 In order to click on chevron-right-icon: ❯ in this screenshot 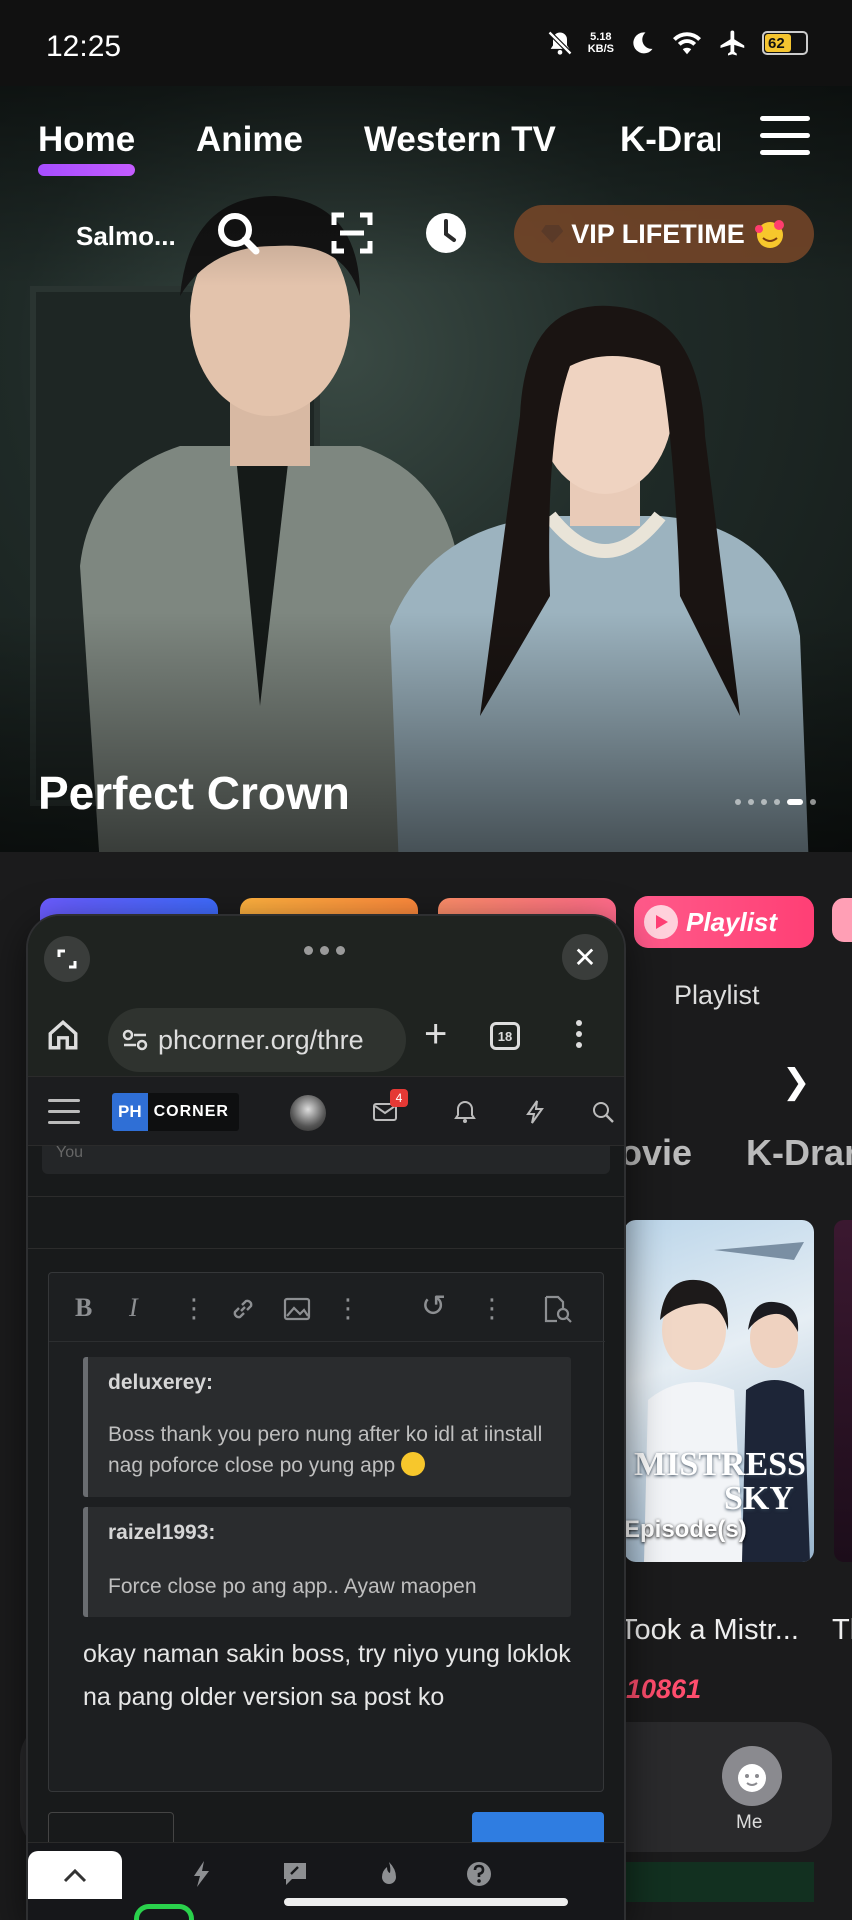, I will do `click(796, 1082)`.